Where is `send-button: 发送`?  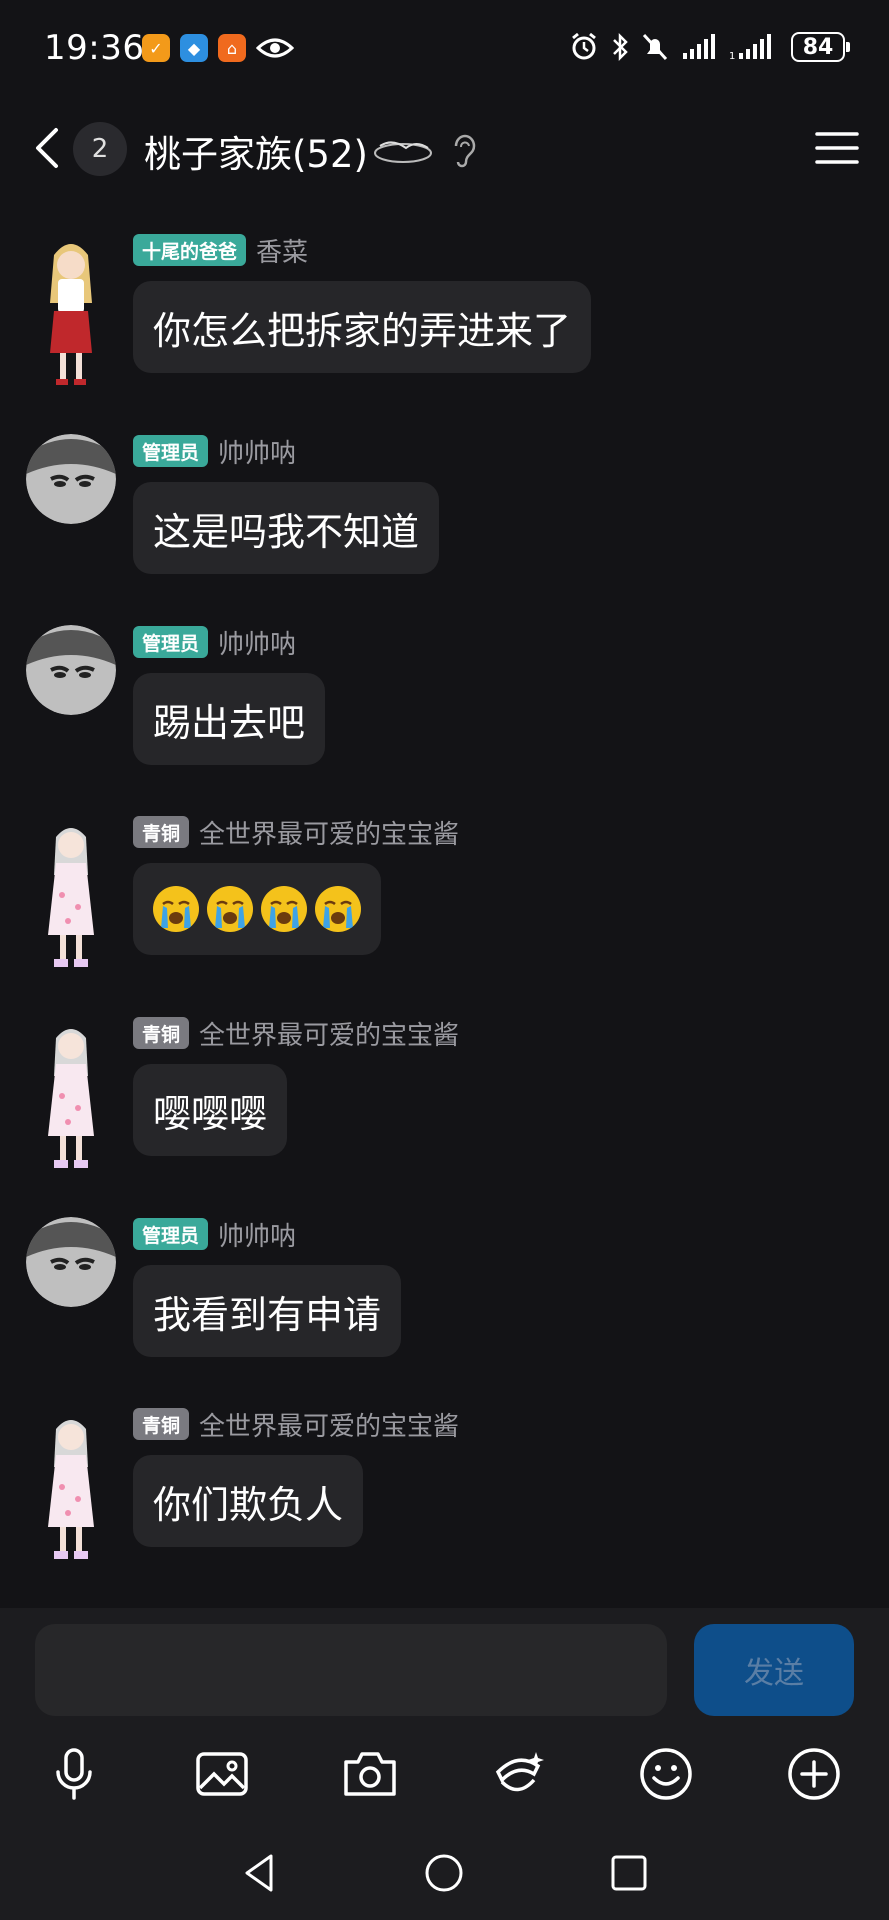
send-button: 发送 is located at coordinates (774, 1670).